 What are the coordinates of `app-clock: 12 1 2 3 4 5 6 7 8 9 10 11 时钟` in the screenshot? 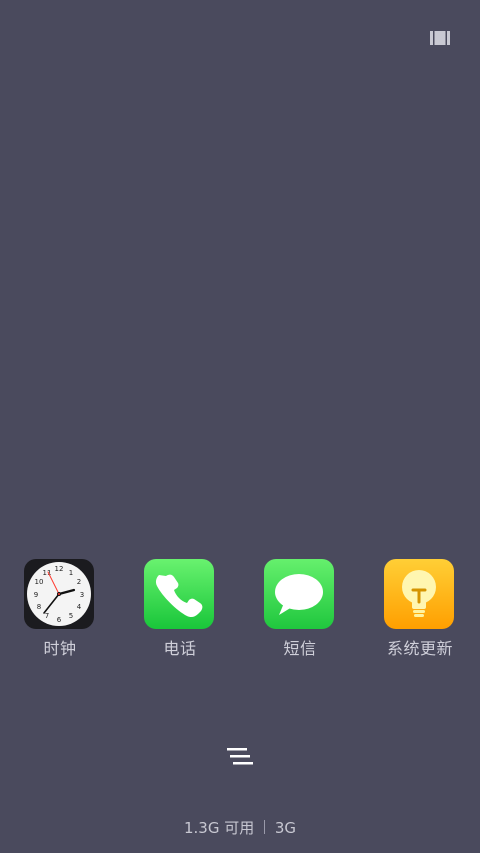 It's located at (60, 612).